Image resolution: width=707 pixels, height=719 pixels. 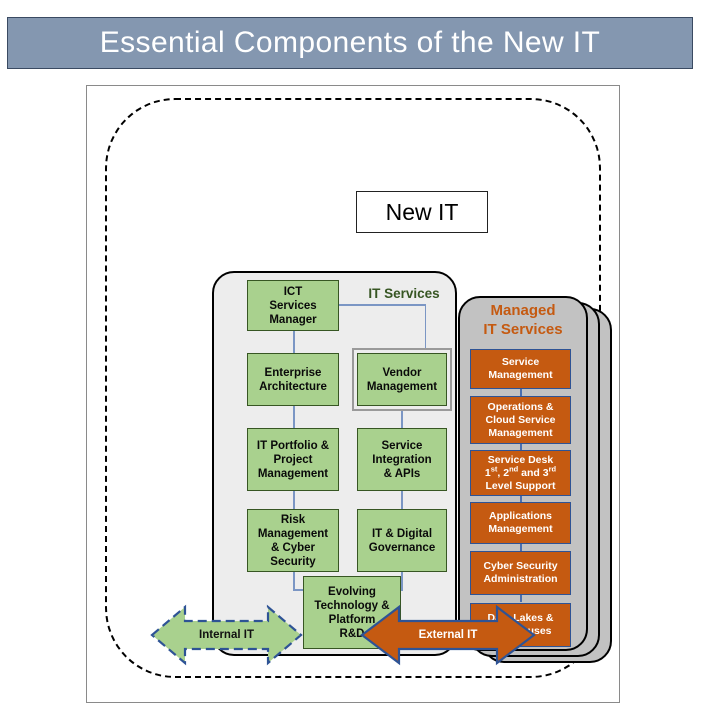 What do you see at coordinates (294, 342) in the screenshot?
I see `connector-root-to-enterprise` at bounding box center [294, 342].